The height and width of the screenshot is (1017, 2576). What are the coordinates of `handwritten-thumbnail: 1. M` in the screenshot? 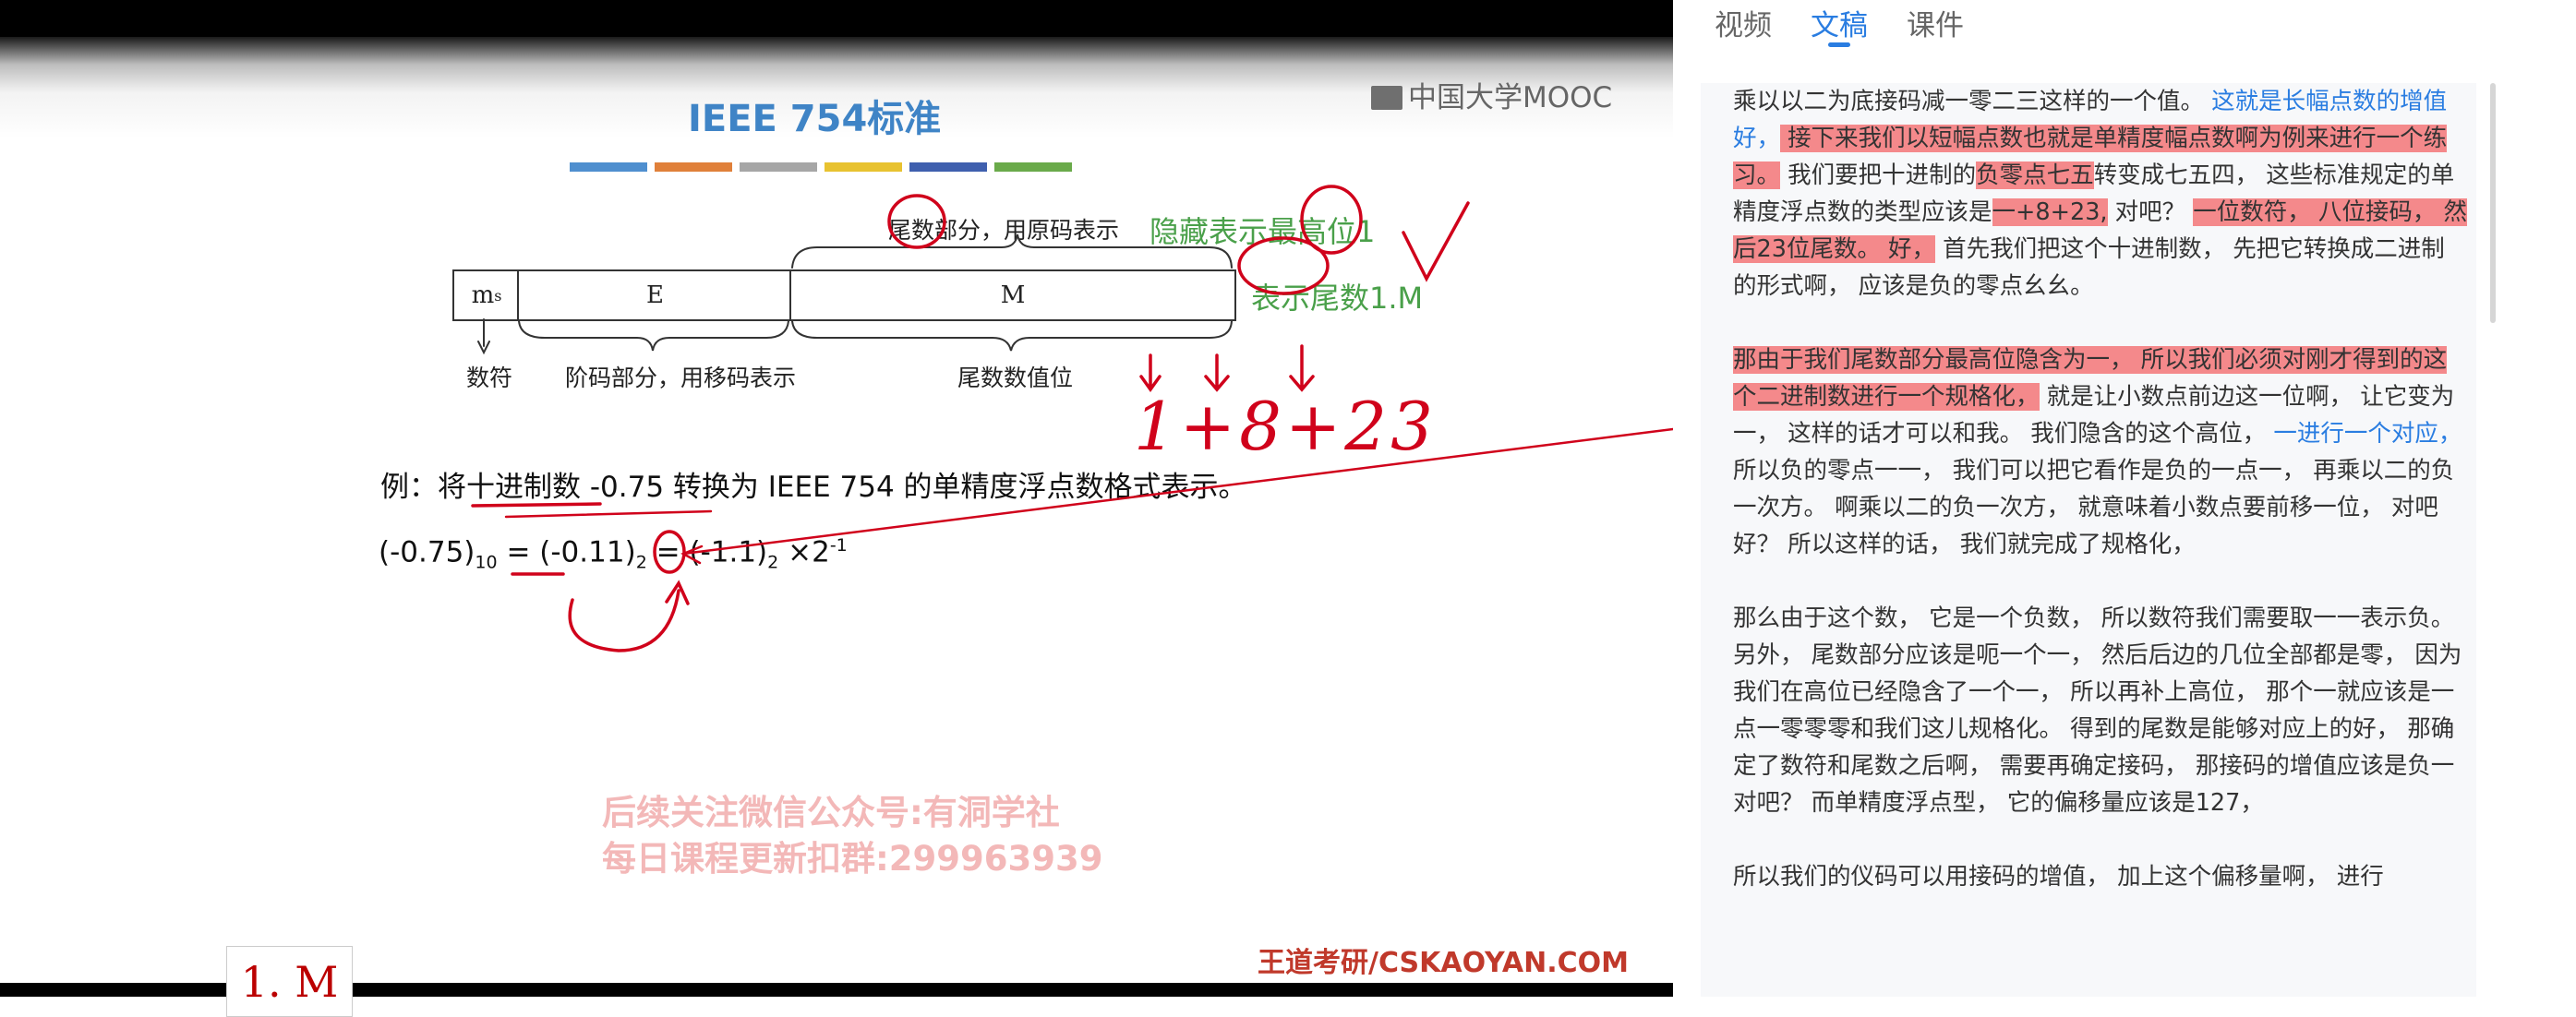 It's located at (289, 981).